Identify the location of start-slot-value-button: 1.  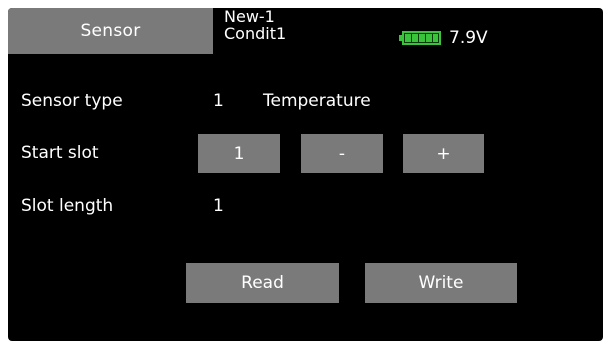
(239, 153).